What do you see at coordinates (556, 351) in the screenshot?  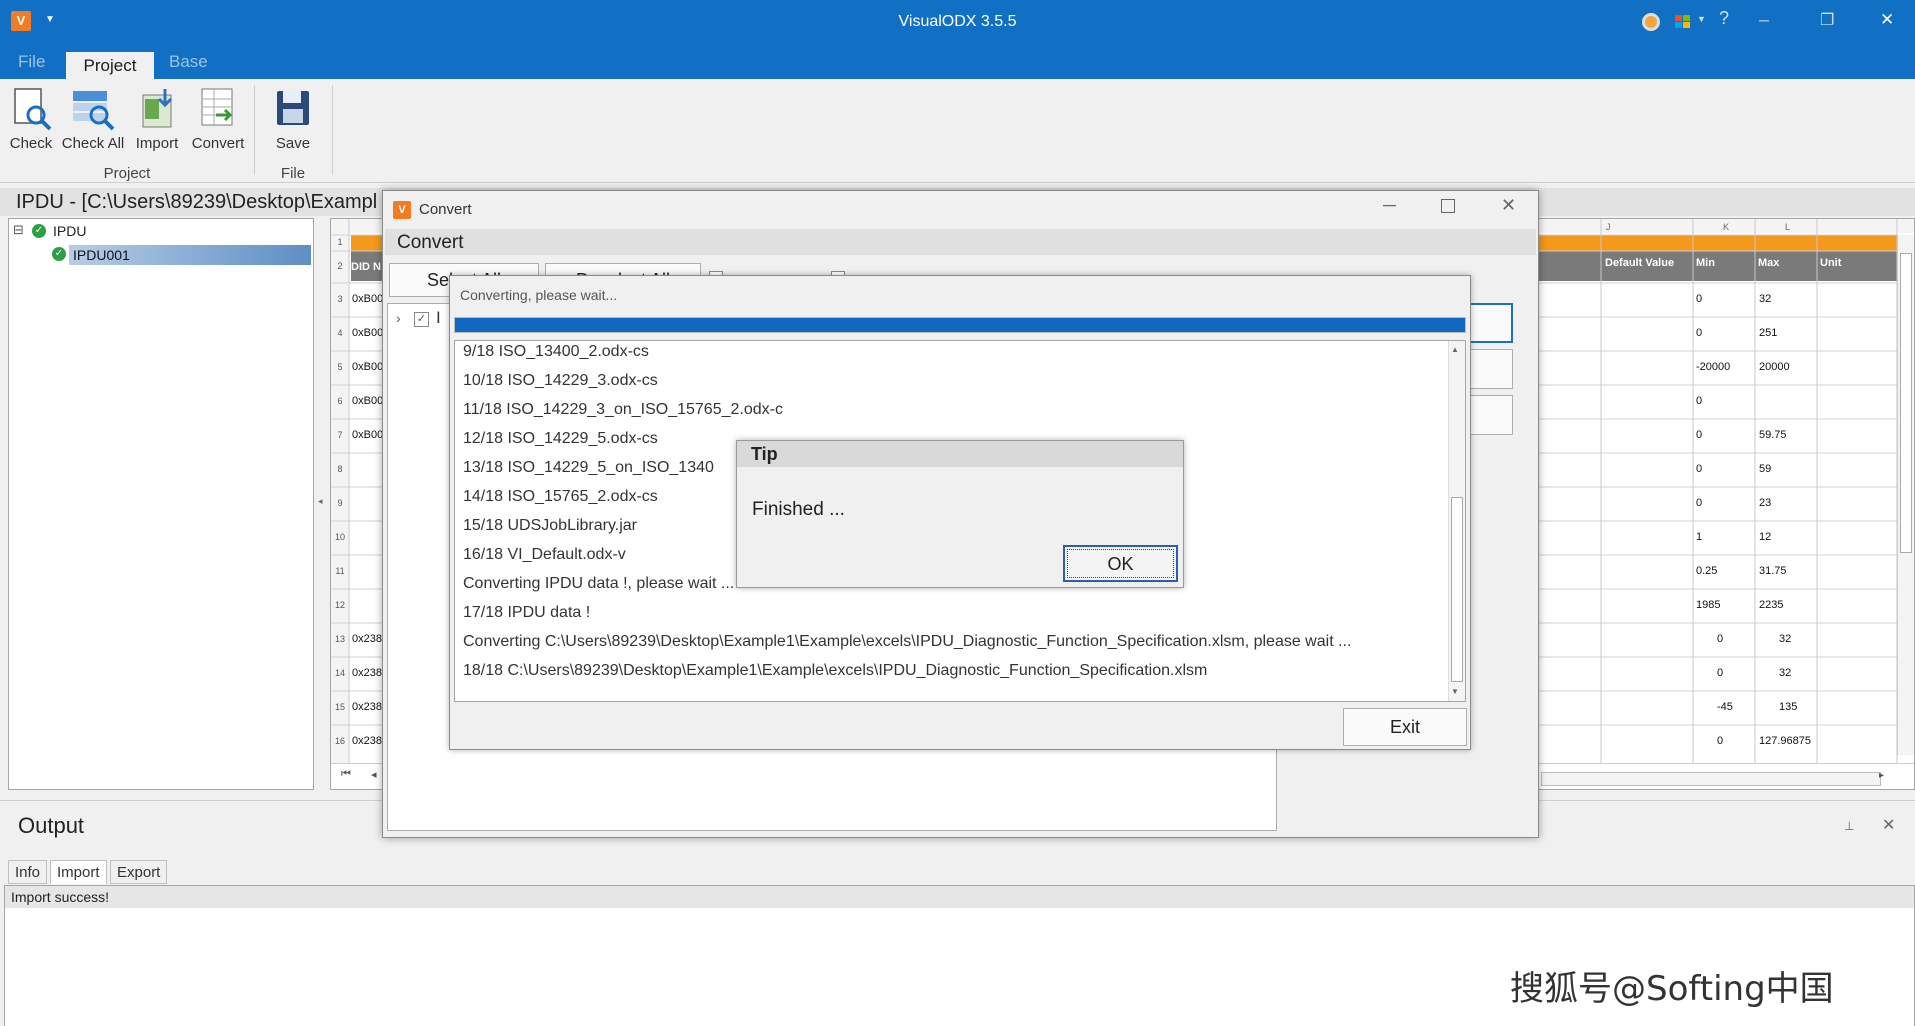 I see `log-line: 9/18 ISO_13400_2.odx-cs` at bounding box center [556, 351].